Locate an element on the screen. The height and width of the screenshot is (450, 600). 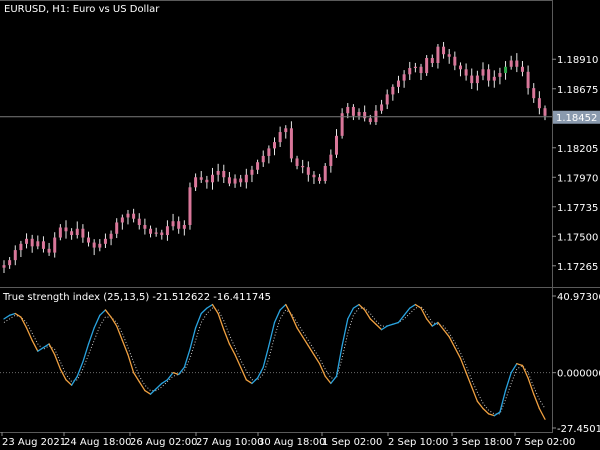
price-tick-label: 1.17265 is located at coordinates (577, 267).